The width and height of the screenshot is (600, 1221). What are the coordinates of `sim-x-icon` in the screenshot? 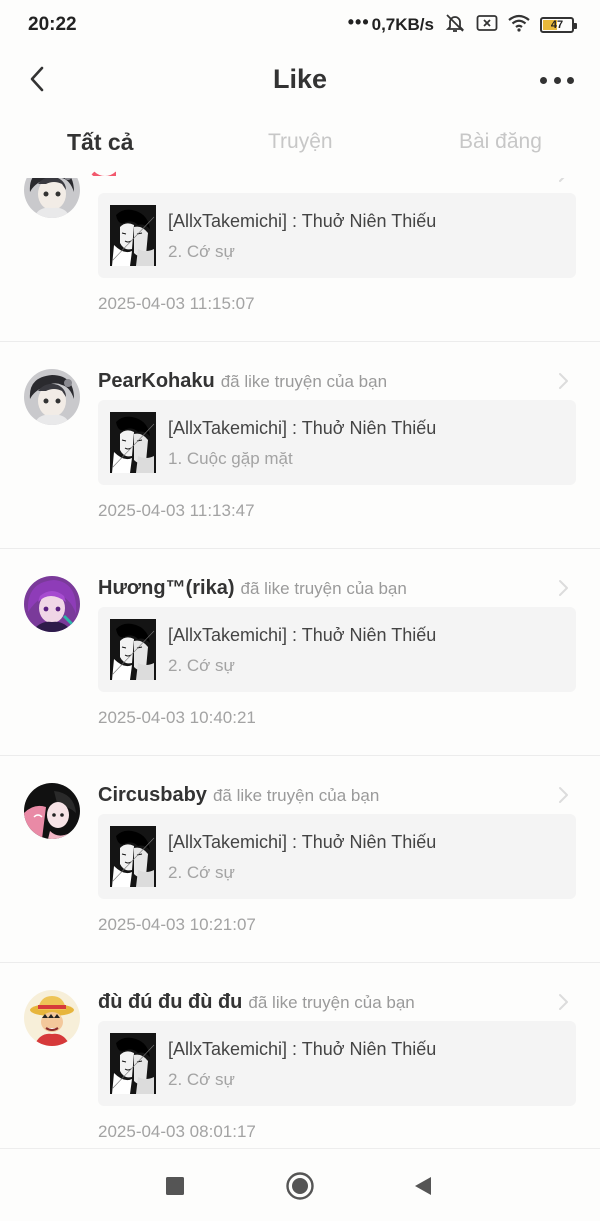 It's located at (487, 25).